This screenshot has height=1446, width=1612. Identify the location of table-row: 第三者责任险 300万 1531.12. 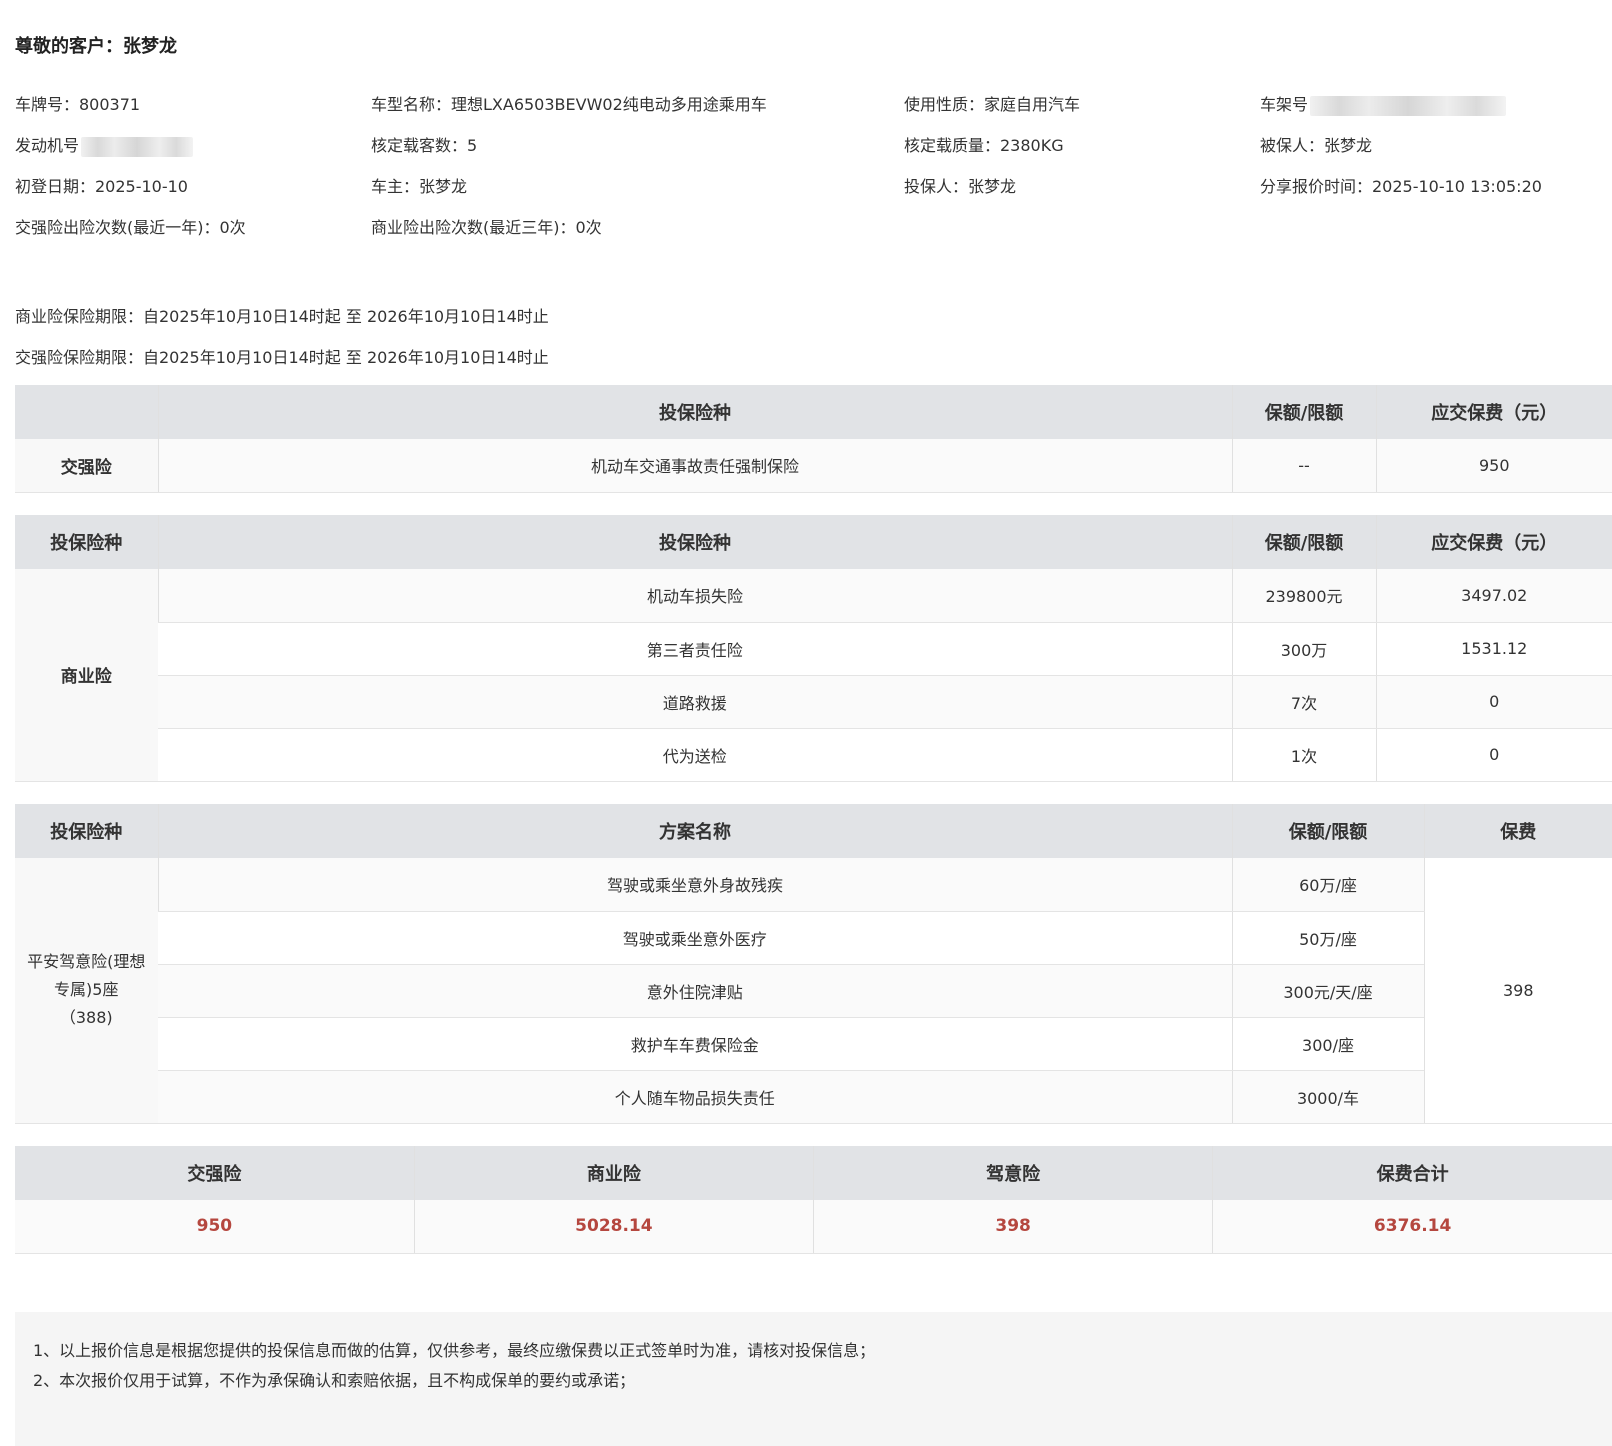
(813, 649).